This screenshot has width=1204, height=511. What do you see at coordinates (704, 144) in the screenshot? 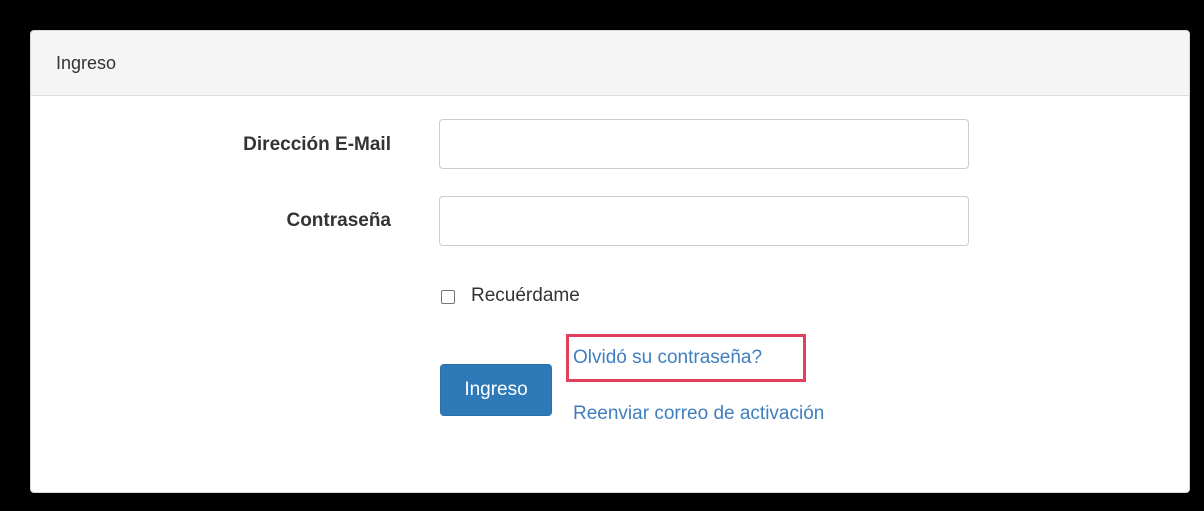
I see `email-field` at bounding box center [704, 144].